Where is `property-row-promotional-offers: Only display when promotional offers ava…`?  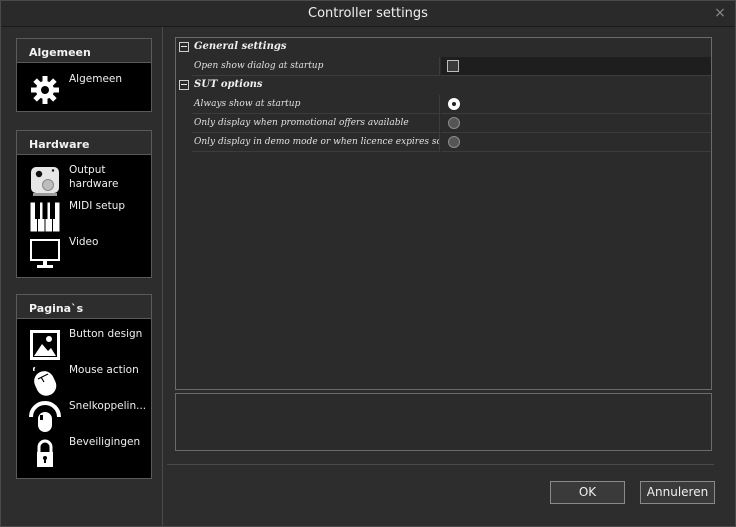 property-row-promotional-offers: Only display when promotional offers ava… is located at coordinates (443, 123).